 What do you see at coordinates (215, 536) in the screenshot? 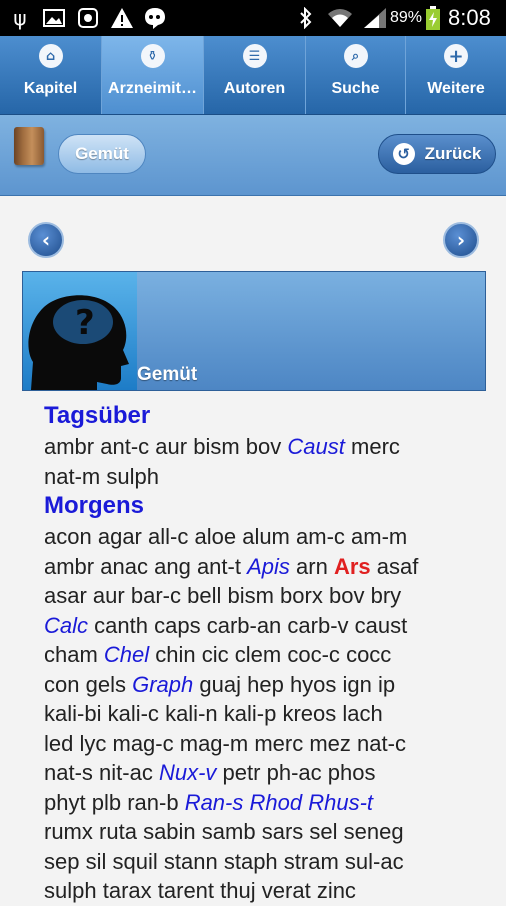
I see `remedy-abbreviation: aloe` at bounding box center [215, 536].